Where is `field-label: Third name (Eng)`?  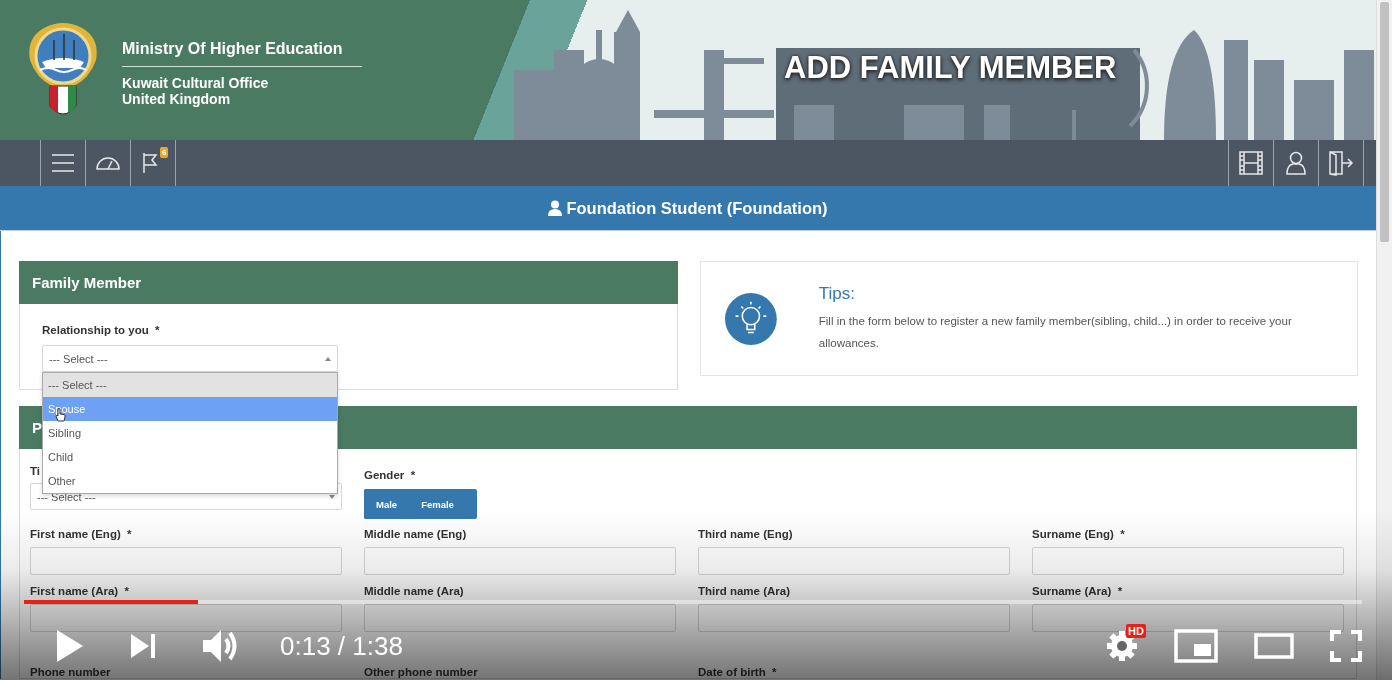
field-label: Third name (Eng) is located at coordinates (745, 534).